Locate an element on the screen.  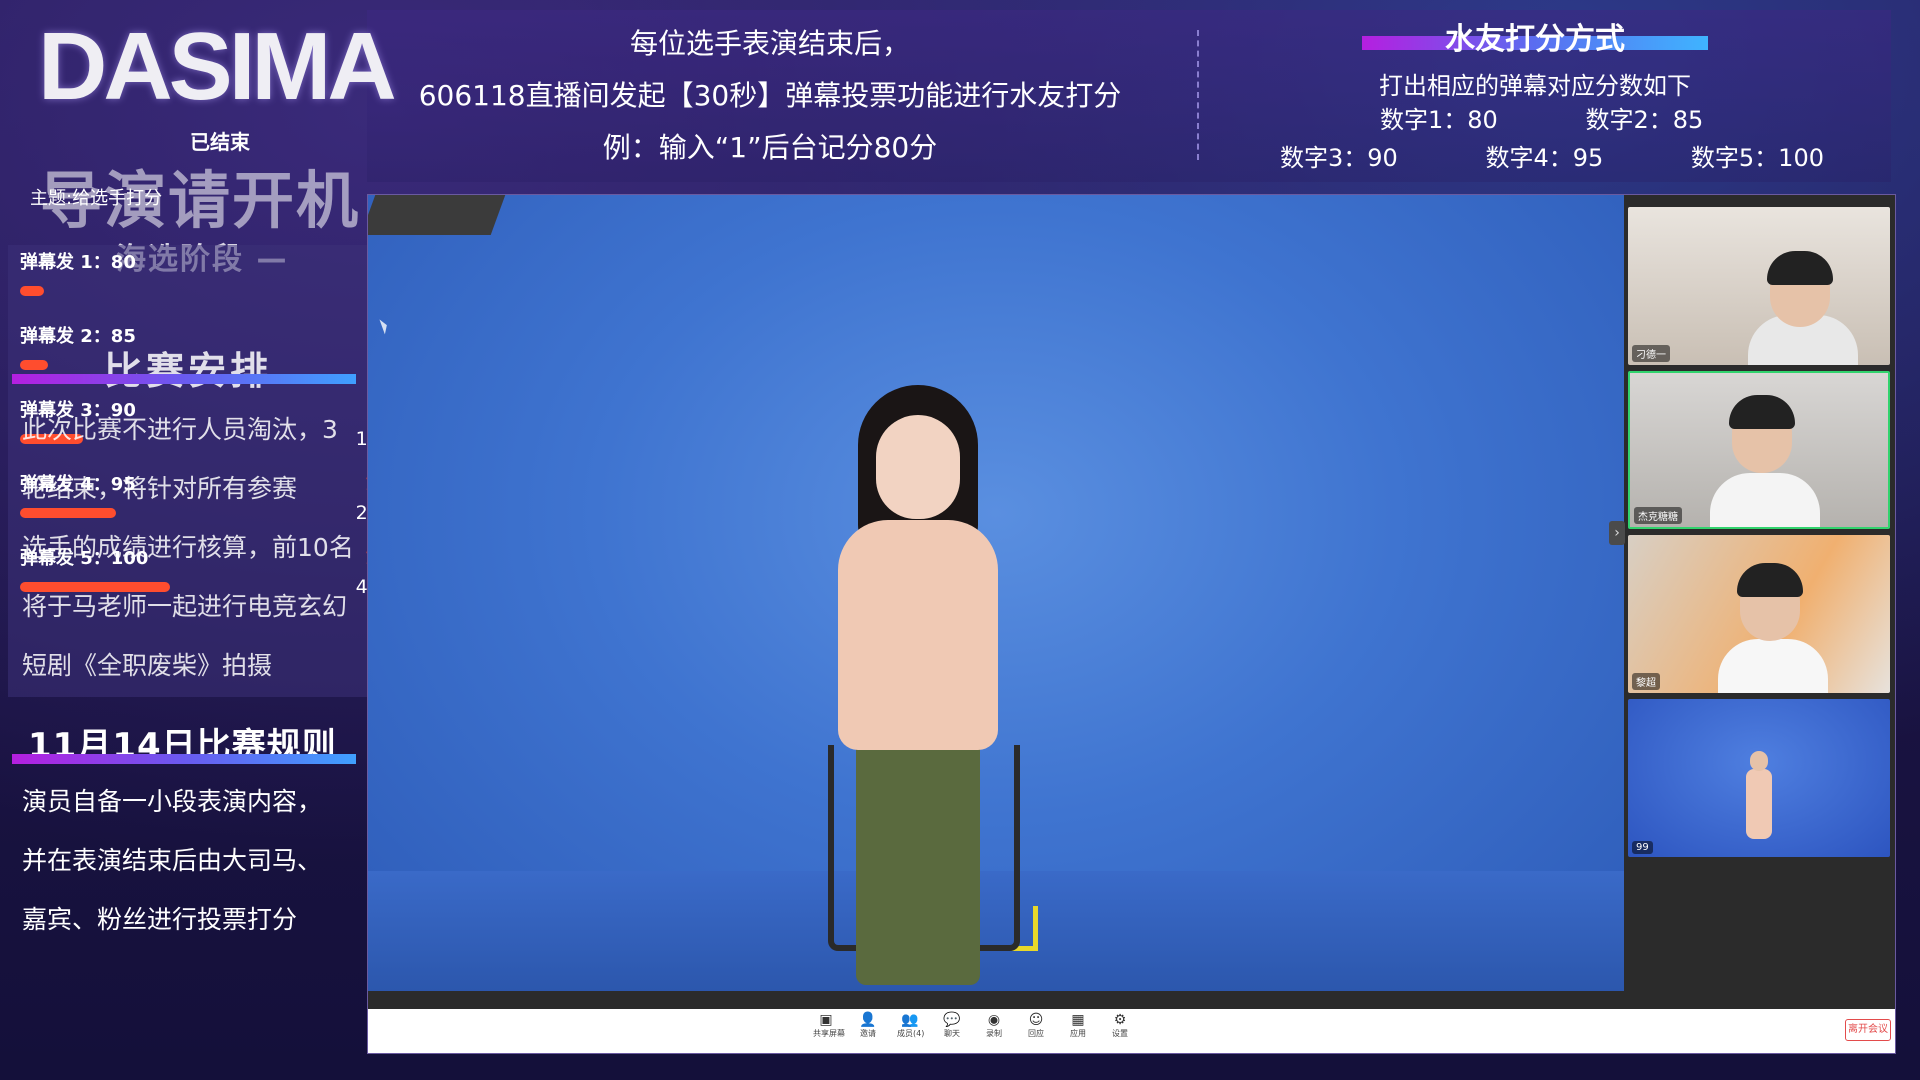
score-entry: 数字5：100 is located at coordinates (1757, 158).